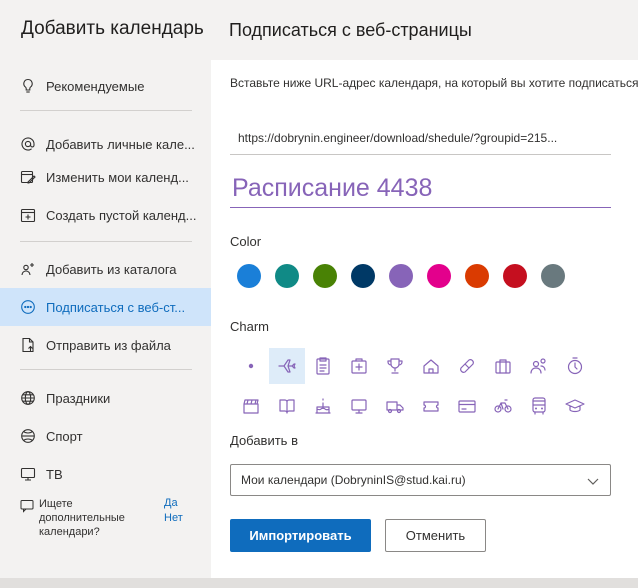 The height and width of the screenshot is (588, 638). I want to click on truck-icon, so click(395, 406).